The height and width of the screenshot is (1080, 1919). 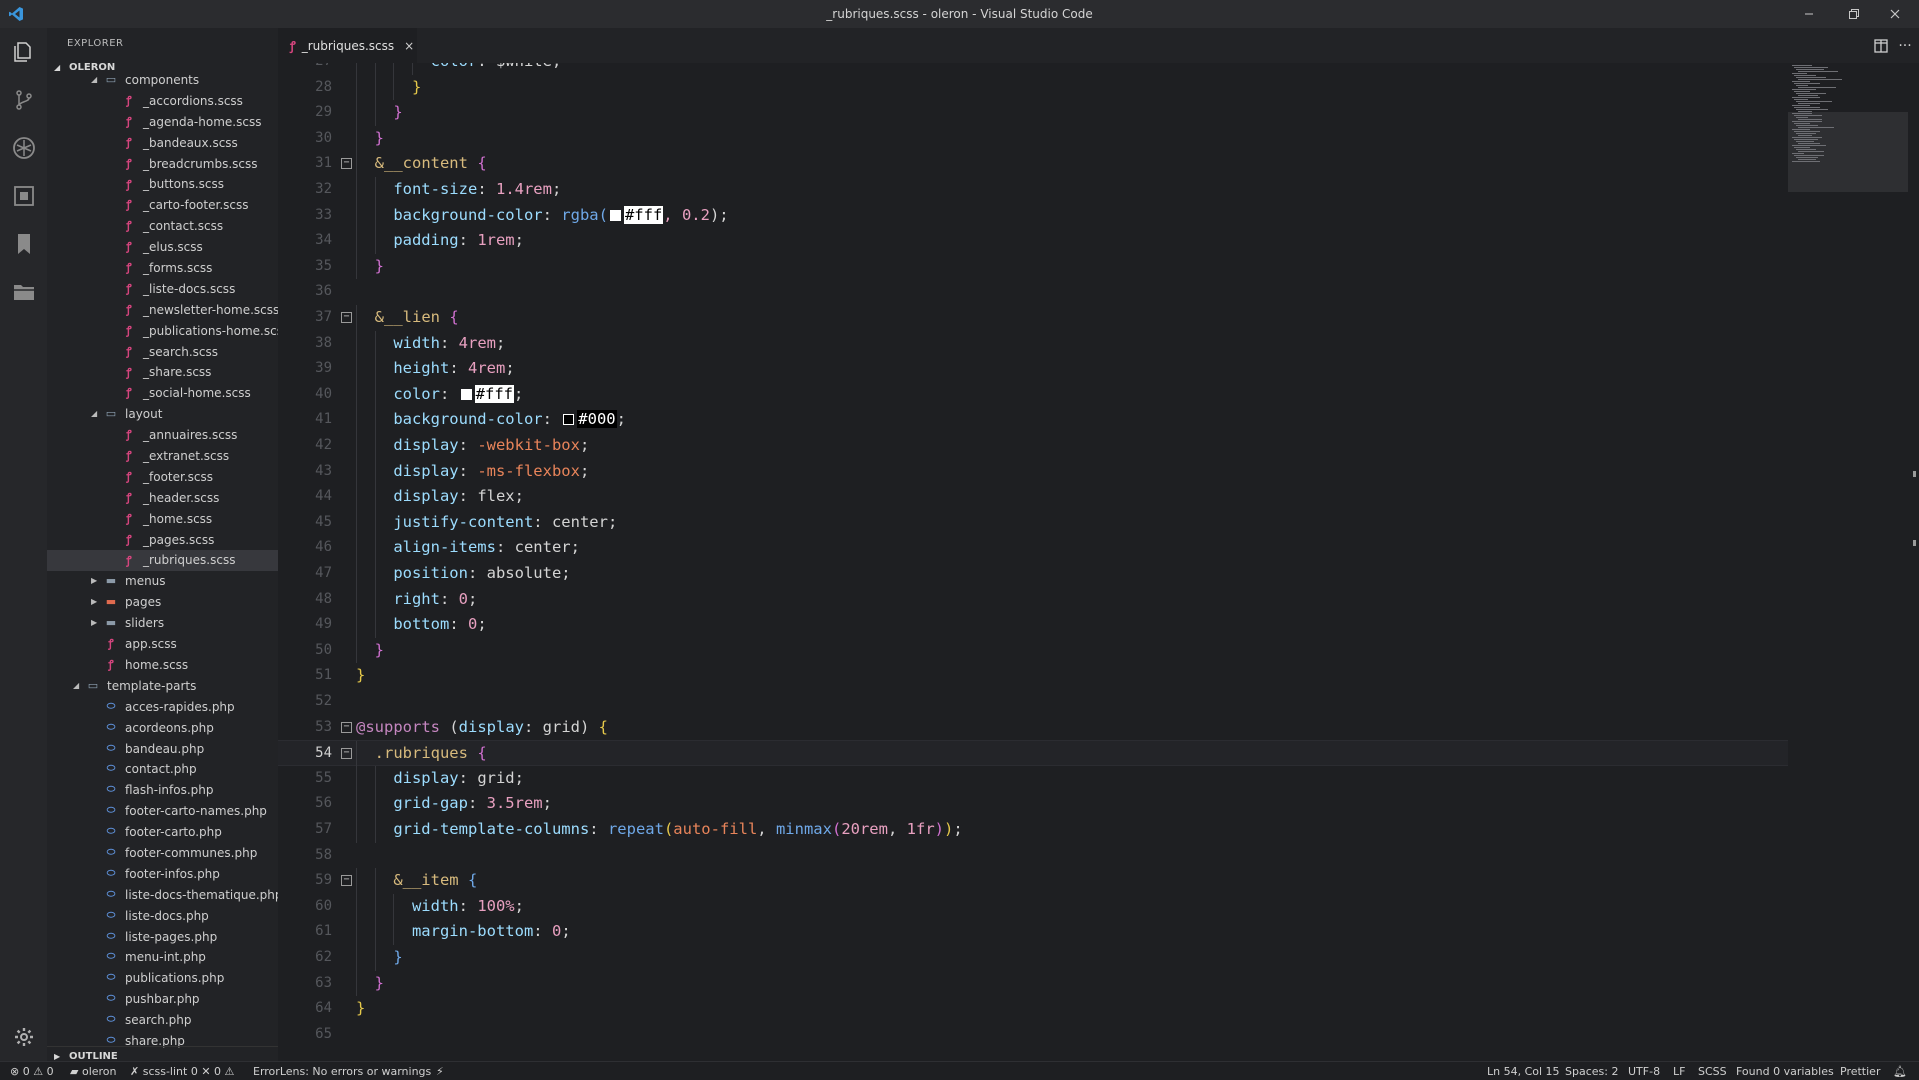 What do you see at coordinates (162, 895) in the screenshot?
I see `file-item: ⬭ liste-docs-thematique.php` at bounding box center [162, 895].